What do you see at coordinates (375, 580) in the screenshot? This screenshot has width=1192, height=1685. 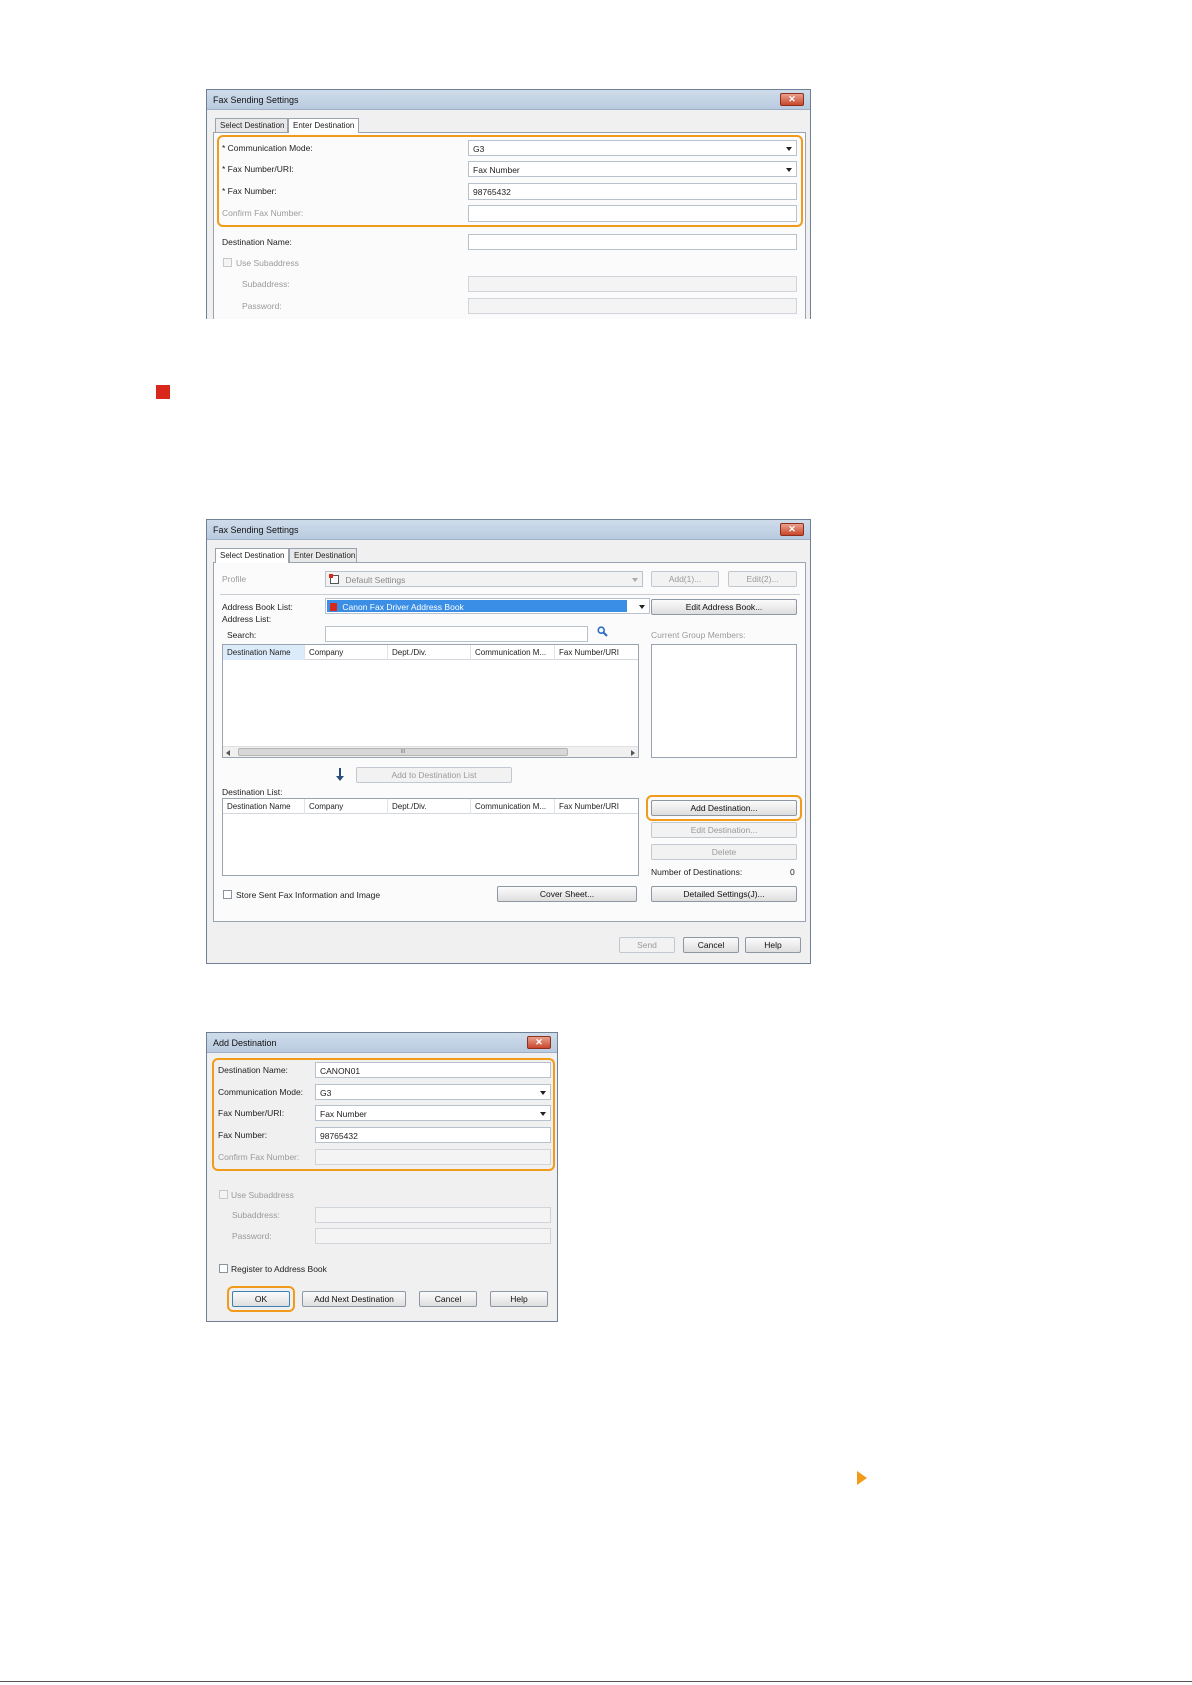 I see `profile-value: Default Settings` at bounding box center [375, 580].